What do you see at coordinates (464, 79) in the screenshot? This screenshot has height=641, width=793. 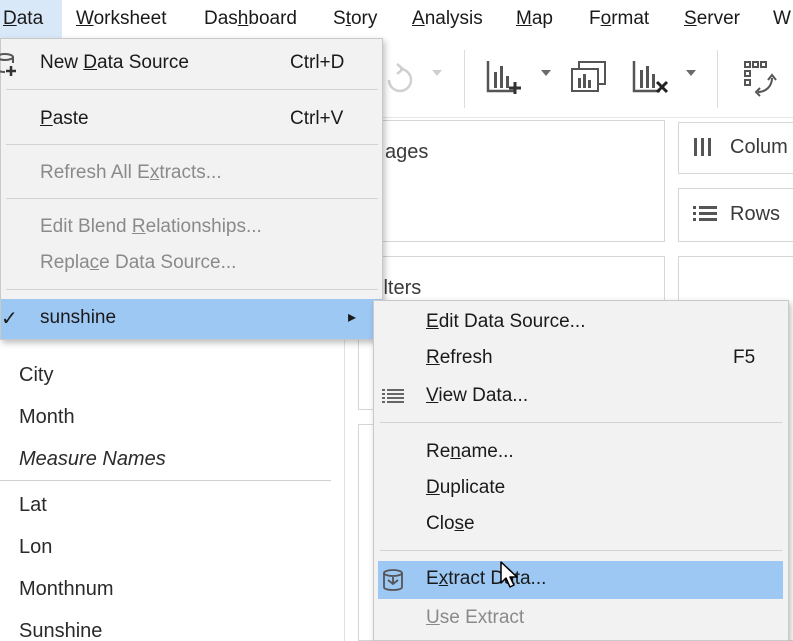 I see `toolbar-separator` at bounding box center [464, 79].